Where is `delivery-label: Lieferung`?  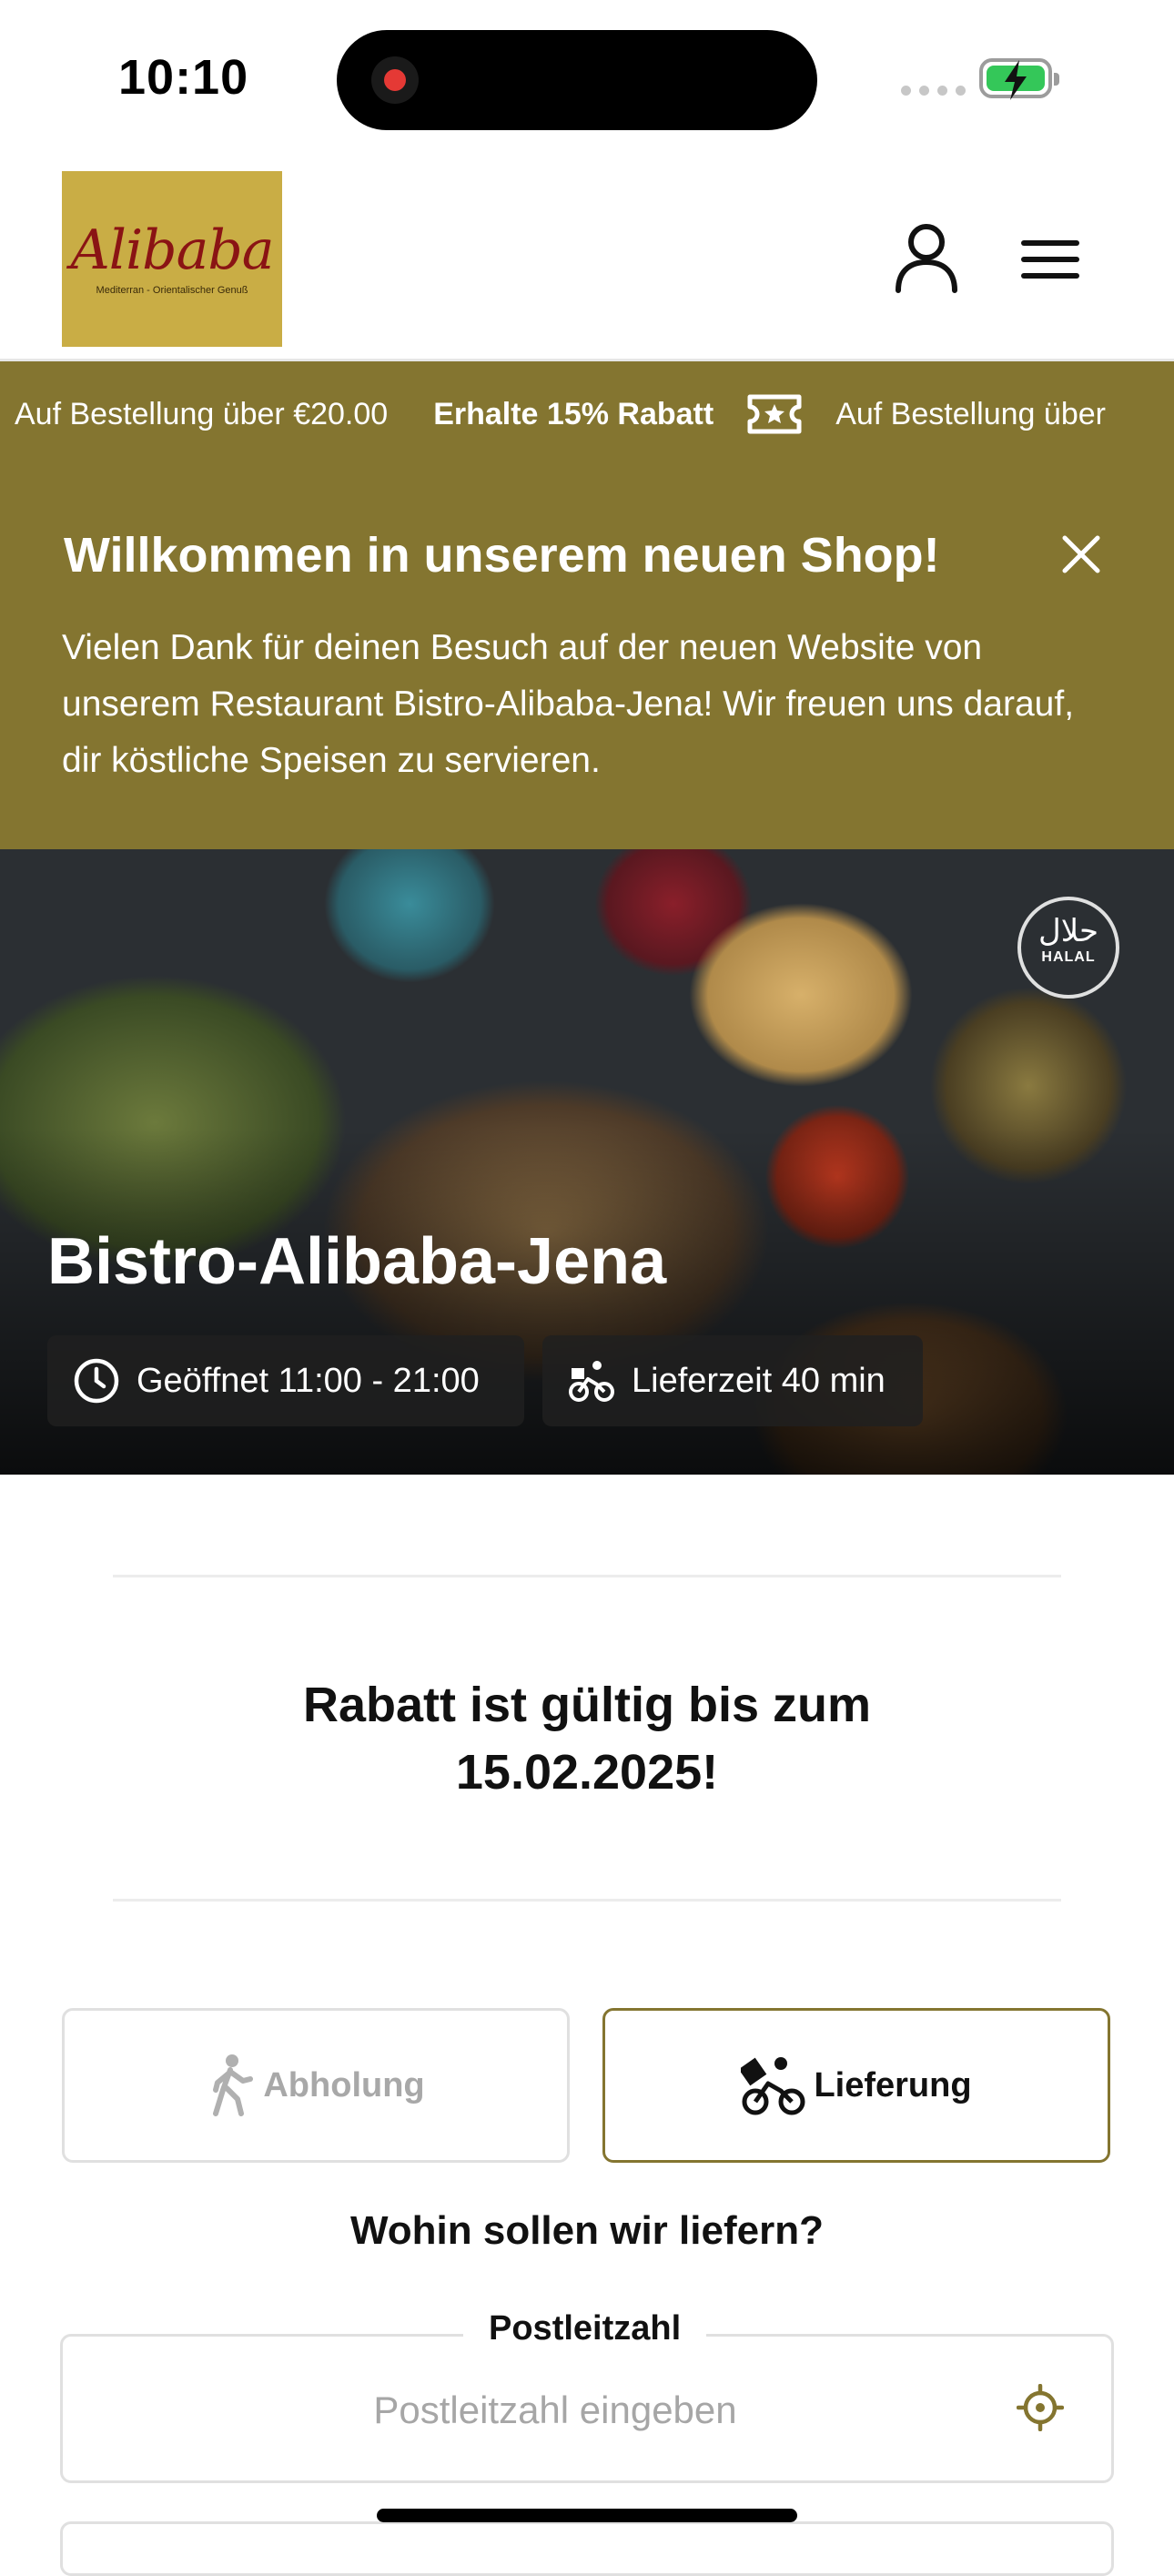 delivery-label: Lieferung is located at coordinates (893, 2084).